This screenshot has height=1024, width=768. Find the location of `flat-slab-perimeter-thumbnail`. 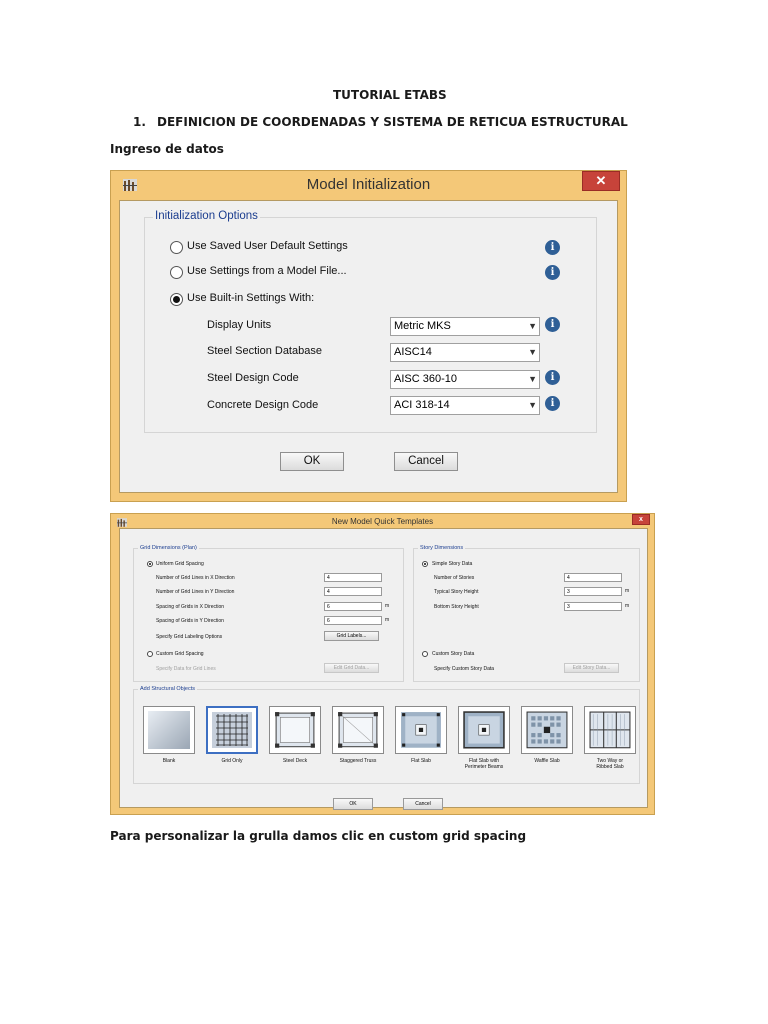

flat-slab-perimeter-thumbnail is located at coordinates (484, 730).